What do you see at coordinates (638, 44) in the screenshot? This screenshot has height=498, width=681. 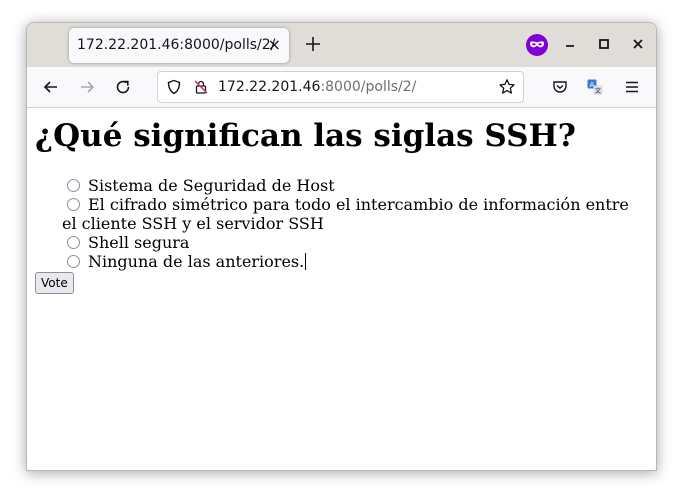 I see `close-icon` at bounding box center [638, 44].